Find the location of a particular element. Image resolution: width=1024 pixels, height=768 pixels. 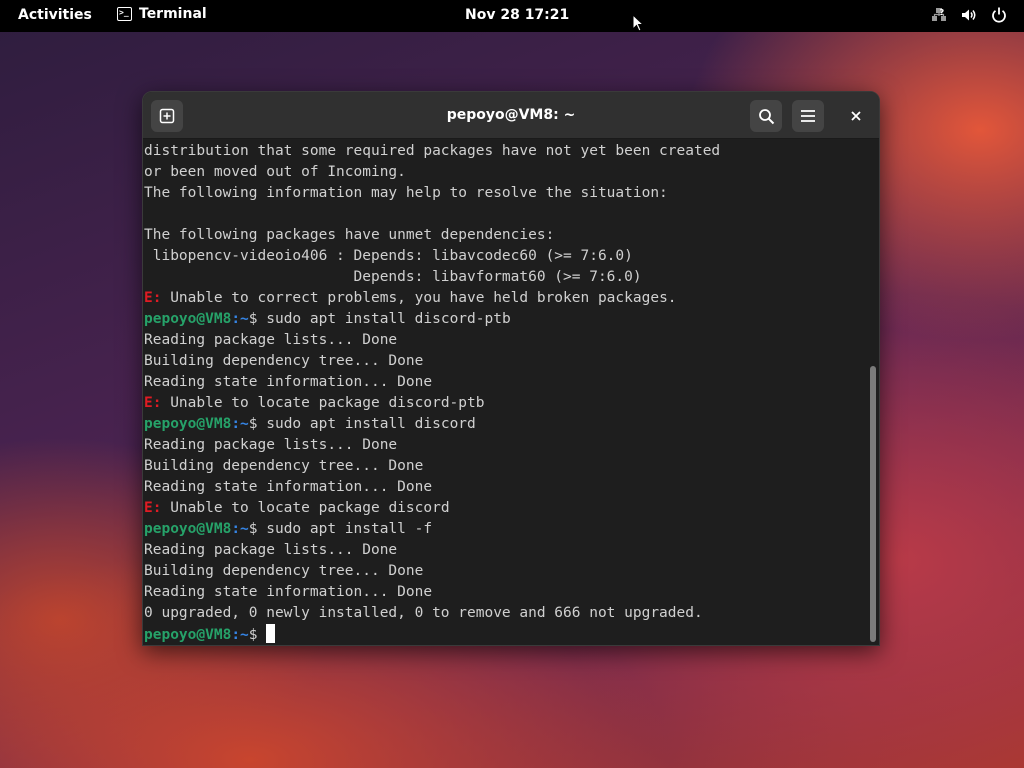

terminal-line: Depends: libavformat60 (>= 7:6.0) is located at coordinates (505, 277).